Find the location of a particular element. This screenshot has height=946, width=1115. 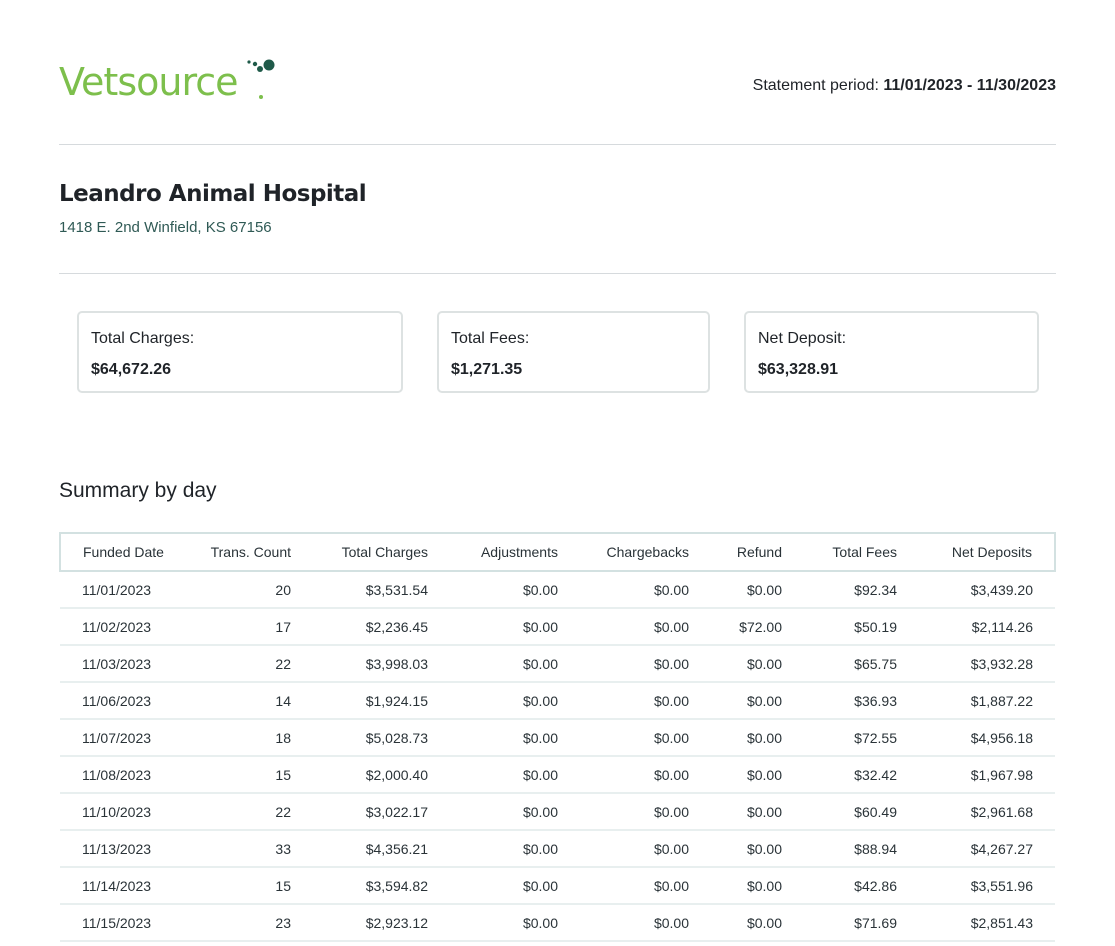

cell-trans-count: 22 is located at coordinates (245, 812).